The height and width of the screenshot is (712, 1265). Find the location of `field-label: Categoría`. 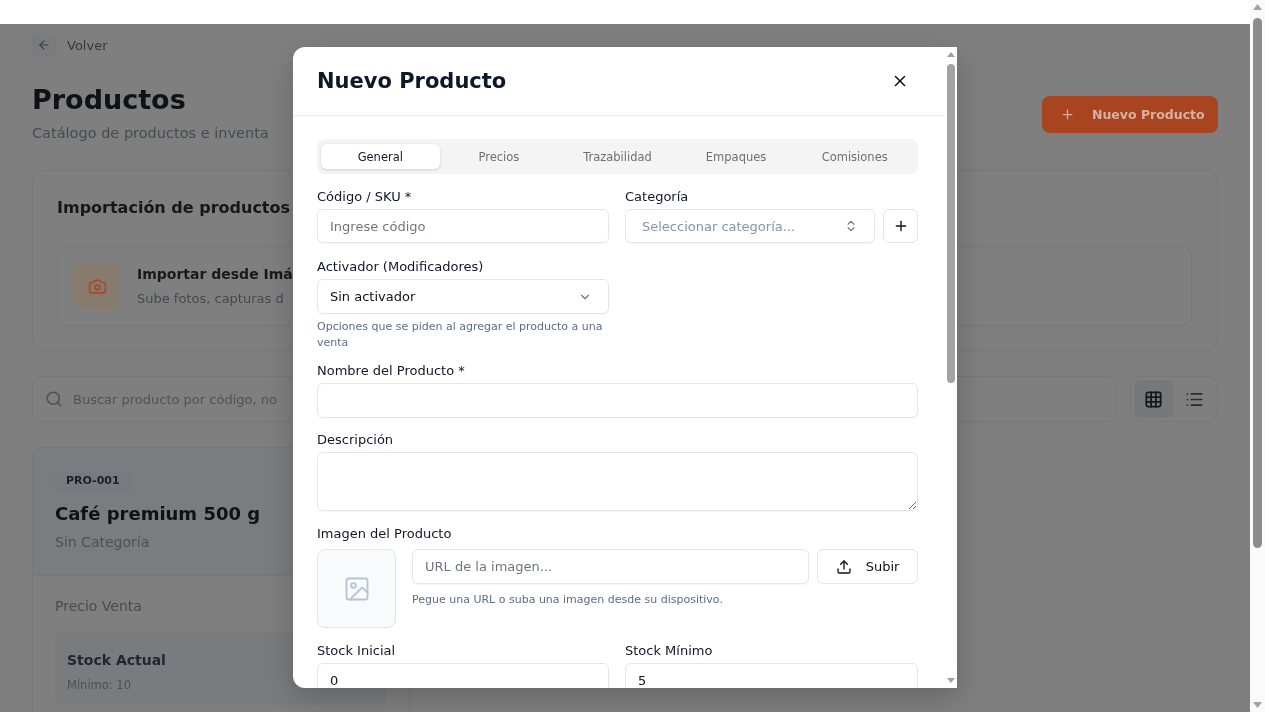

field-label: Categoría is located at coordinates (657, 197).